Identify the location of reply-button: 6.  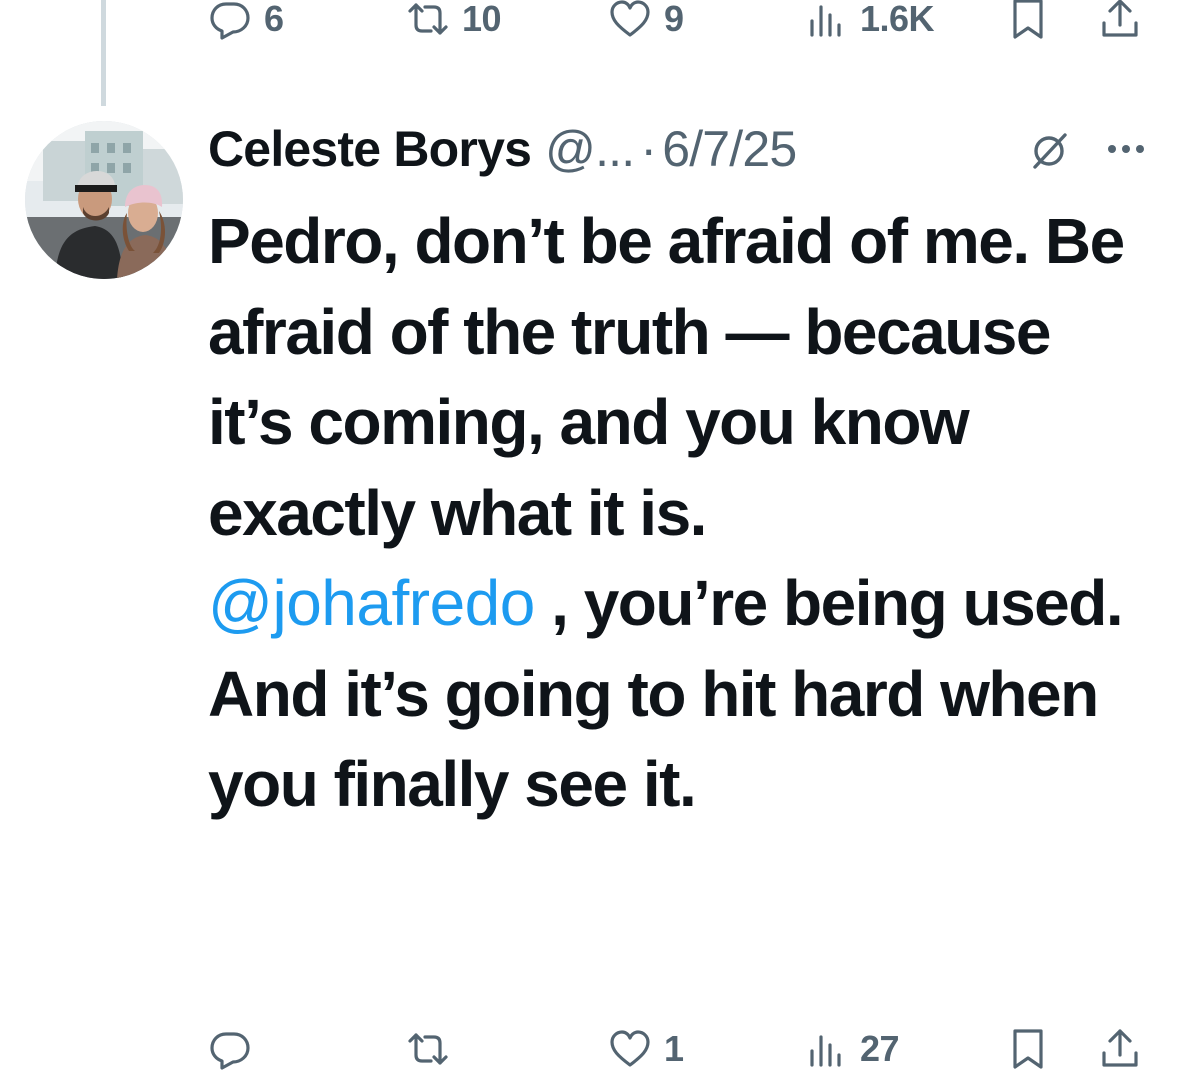
(246, 22).